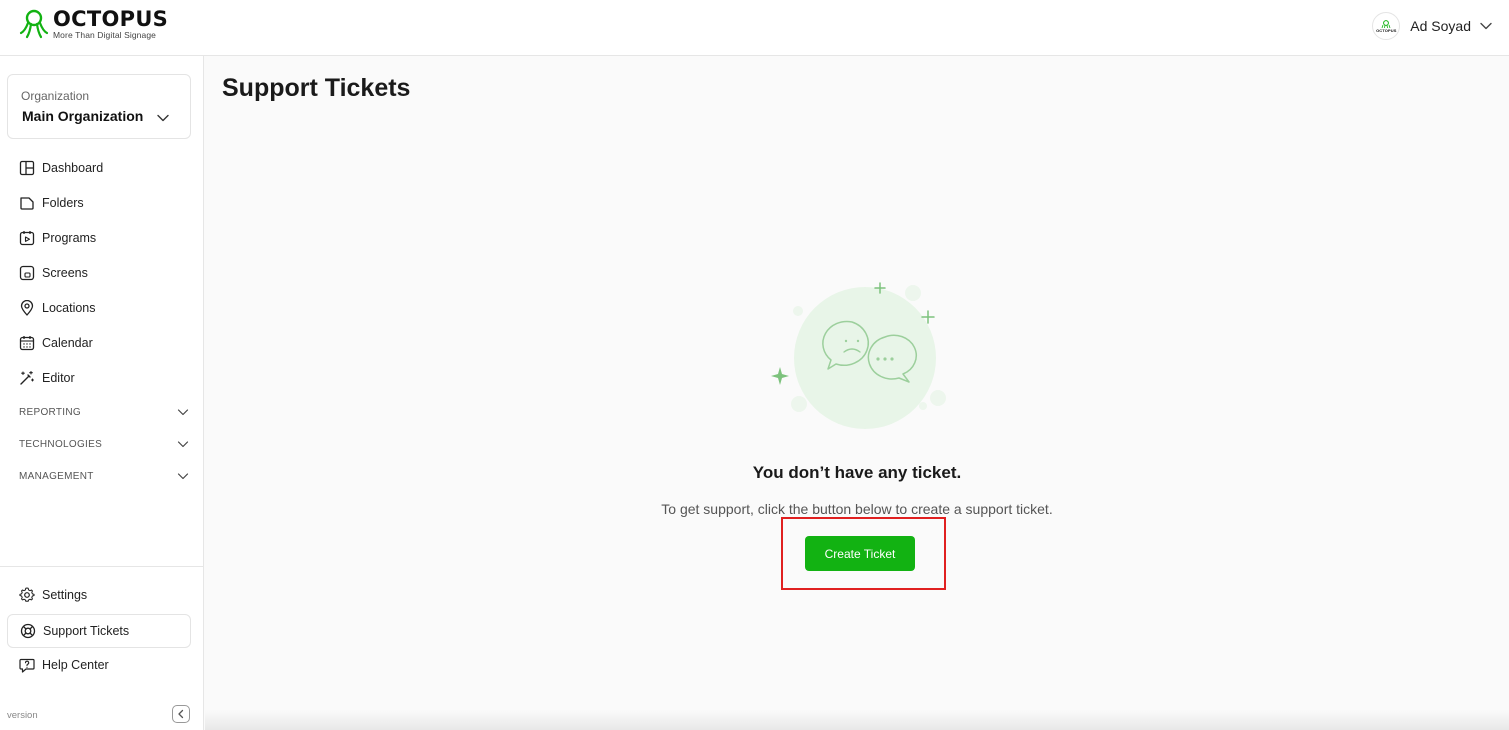  What do you see at coordinates (63, 203) in the screenshot?
I see `sidebar-item-label: Folders` at bounding box center [63, 203].